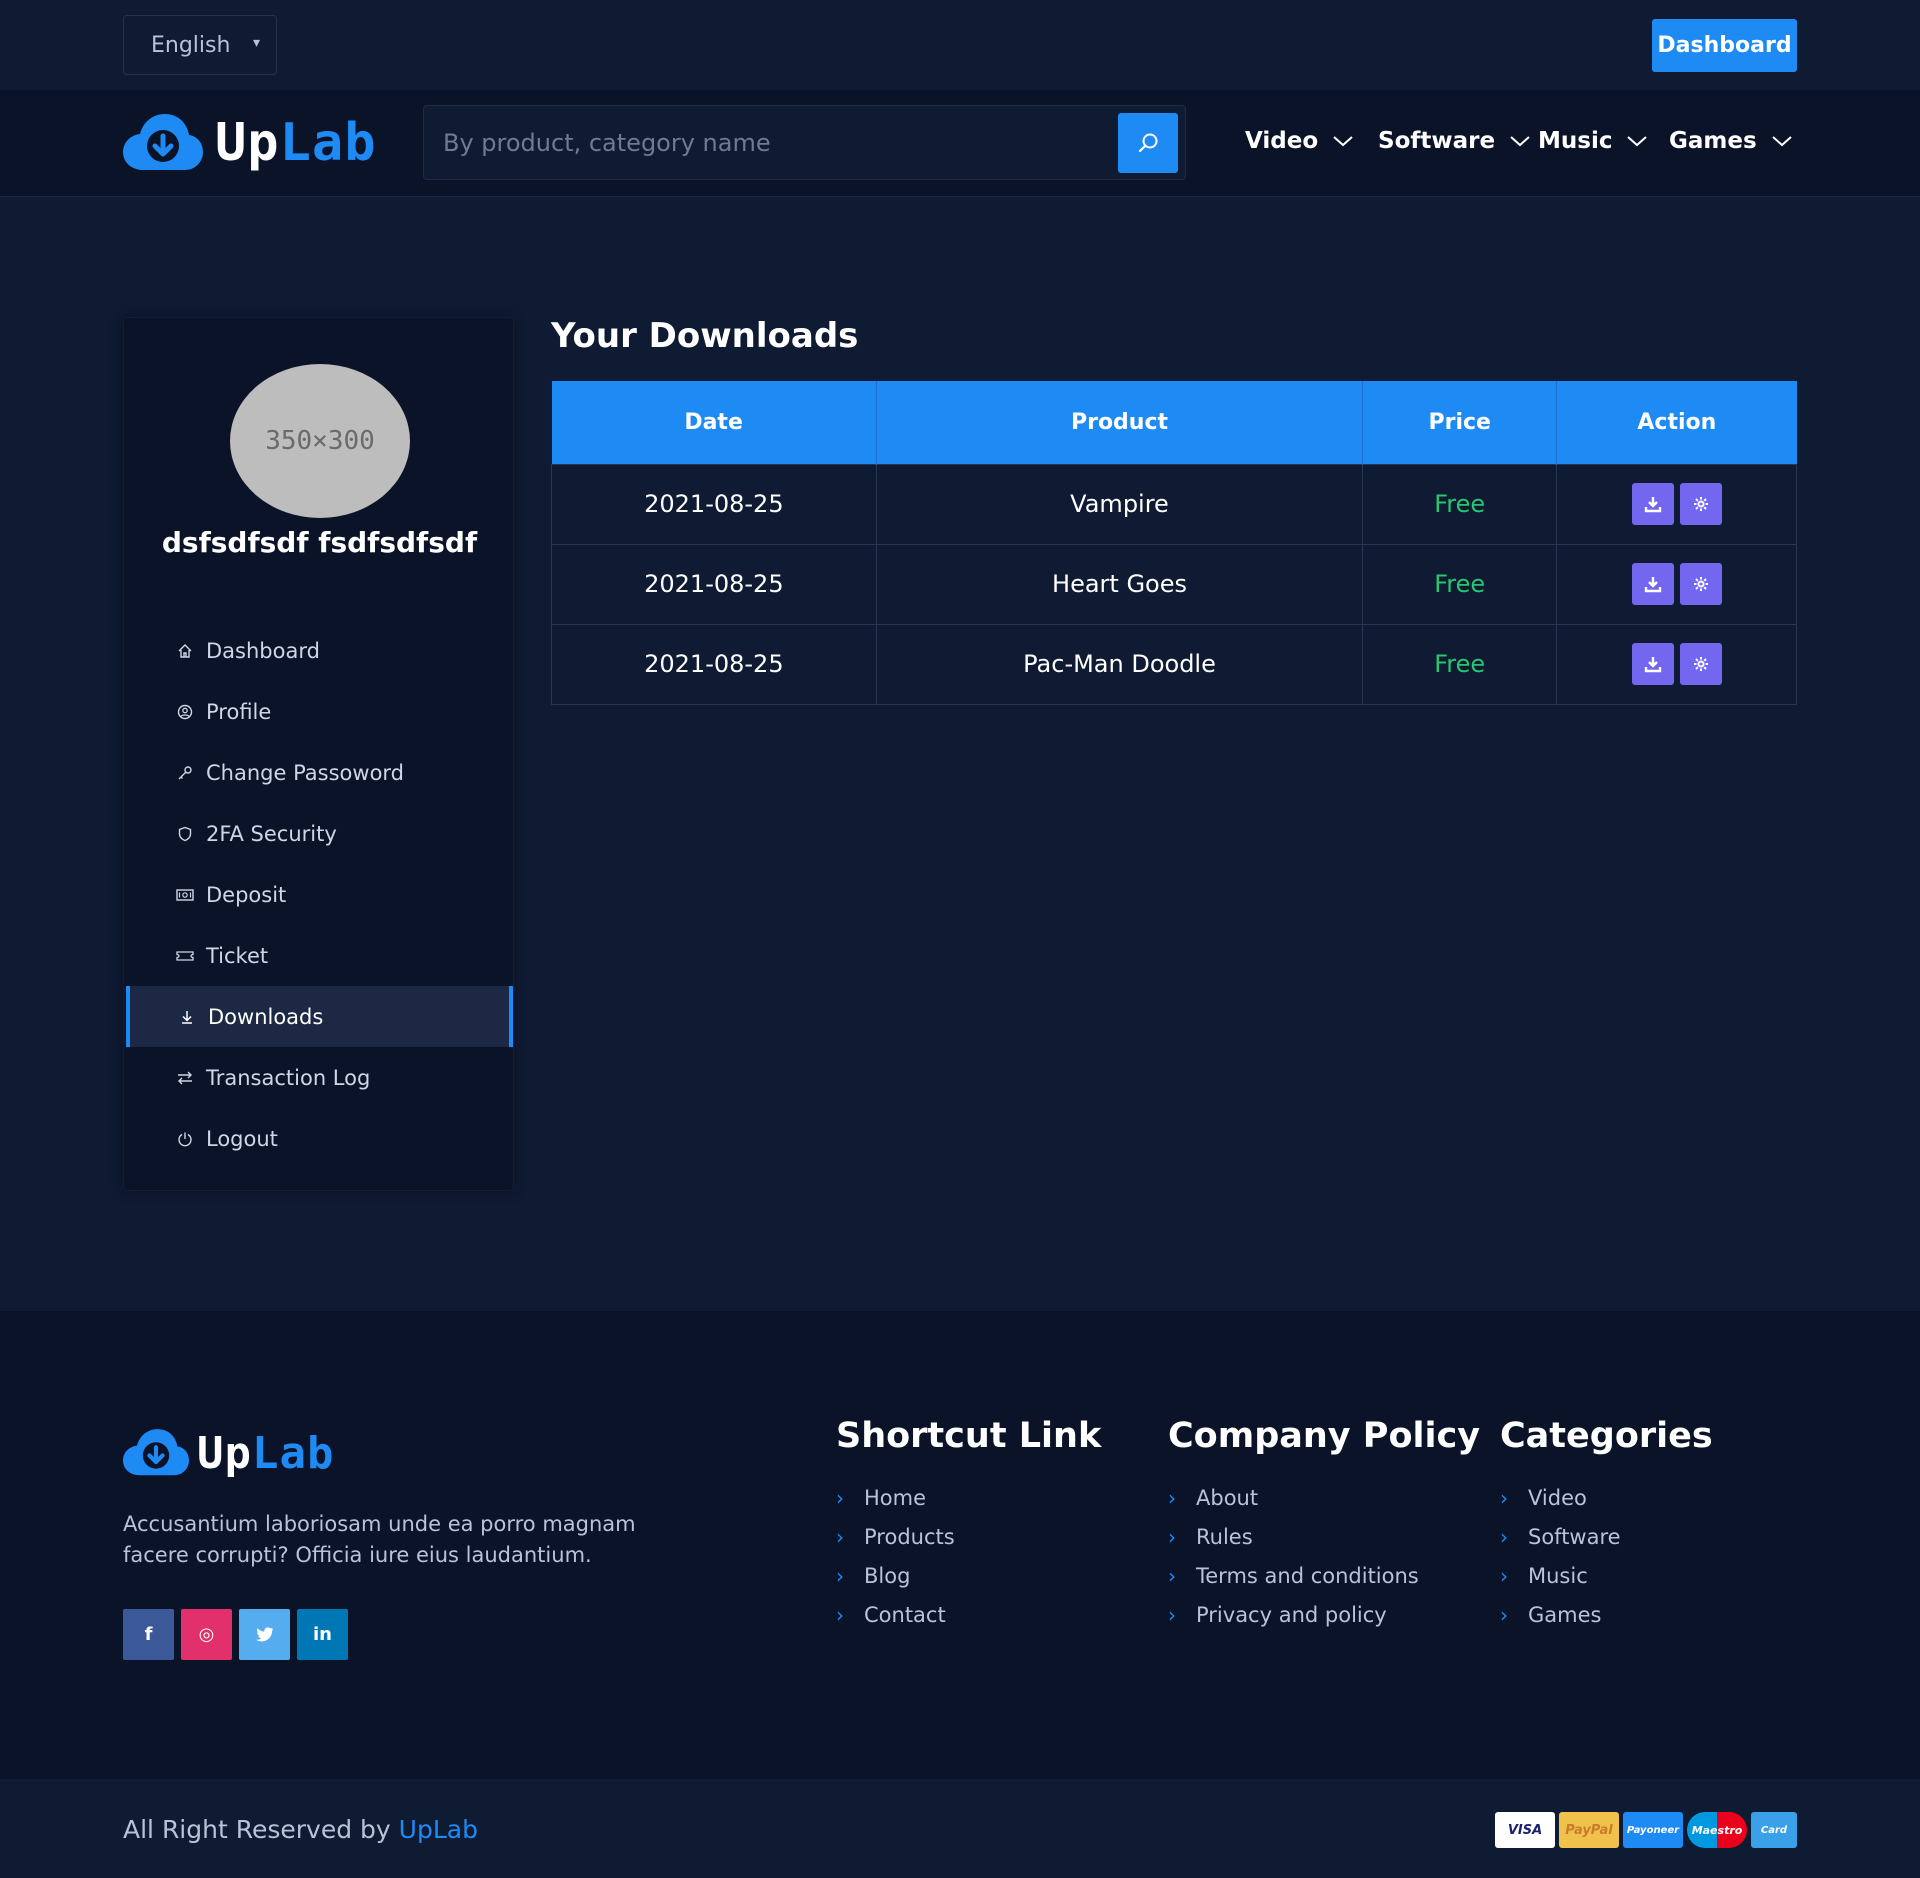 This screenshot has height=1878, width=1920. What do you see at coordinates (1324, 1536) in the screenshot?
I see `footer-link: › Rules` at bounding box center [1324, 1536].